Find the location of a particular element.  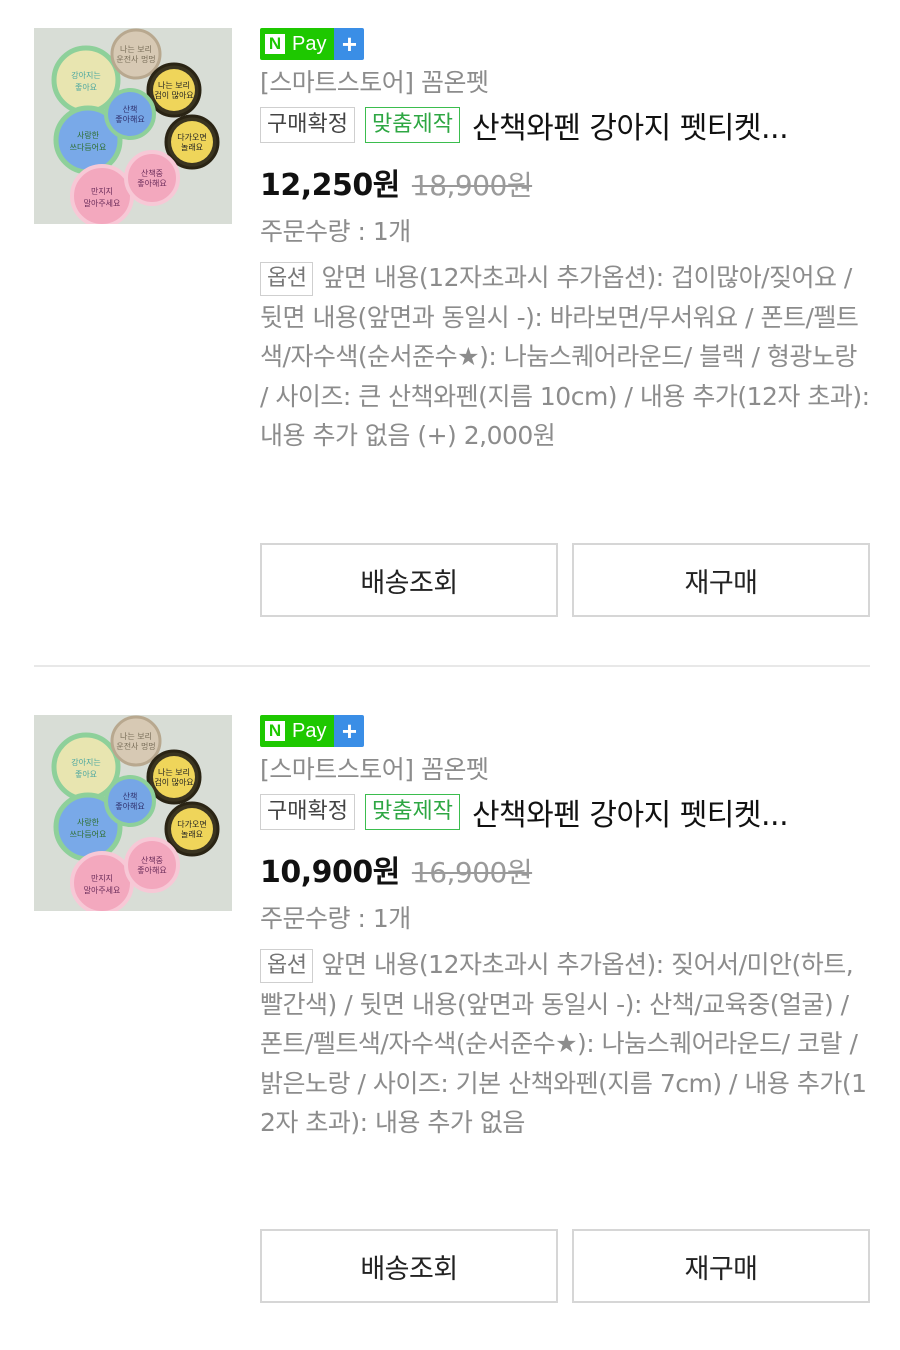

price-row: 12,250원 18,900원 is located at coordinates (566, 181).